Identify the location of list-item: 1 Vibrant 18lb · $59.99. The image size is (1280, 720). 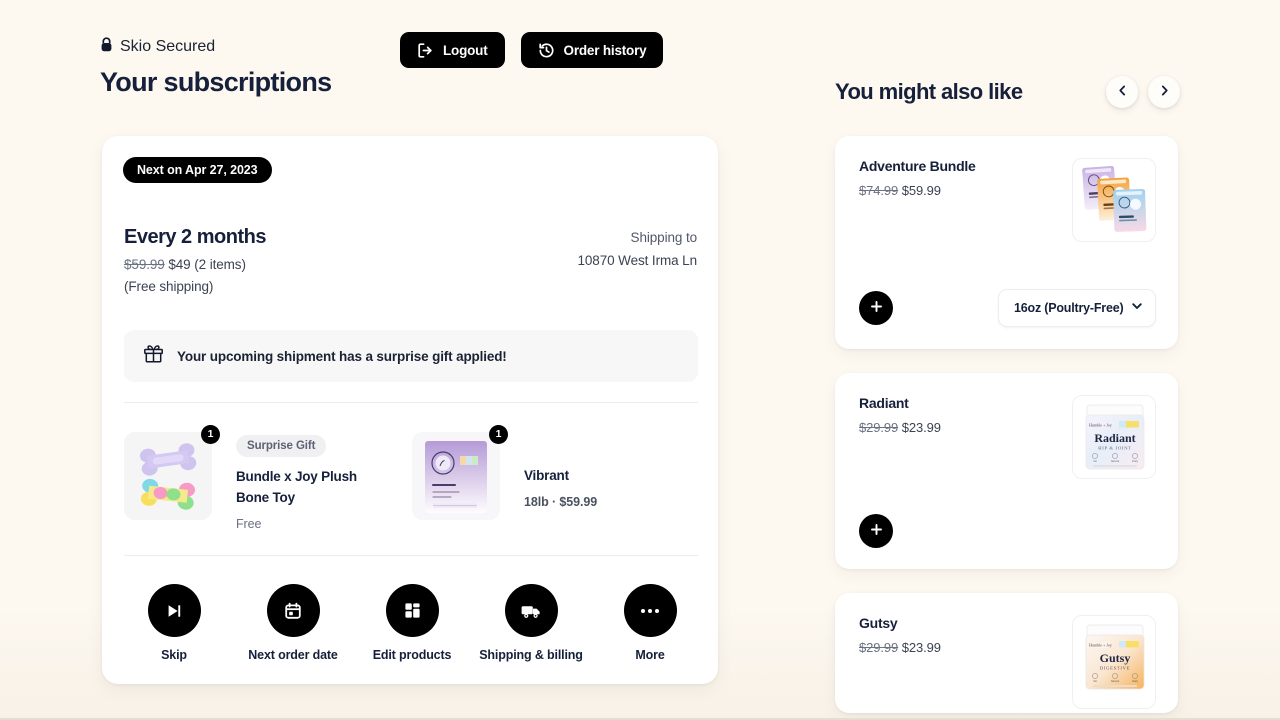
(556, 478).